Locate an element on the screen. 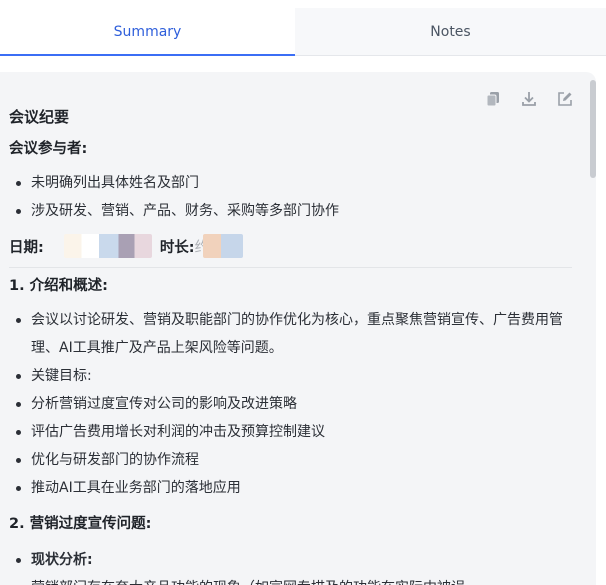 This screenshot has height=585, width=606. redacted-duration is located at coordinates (222, 246).